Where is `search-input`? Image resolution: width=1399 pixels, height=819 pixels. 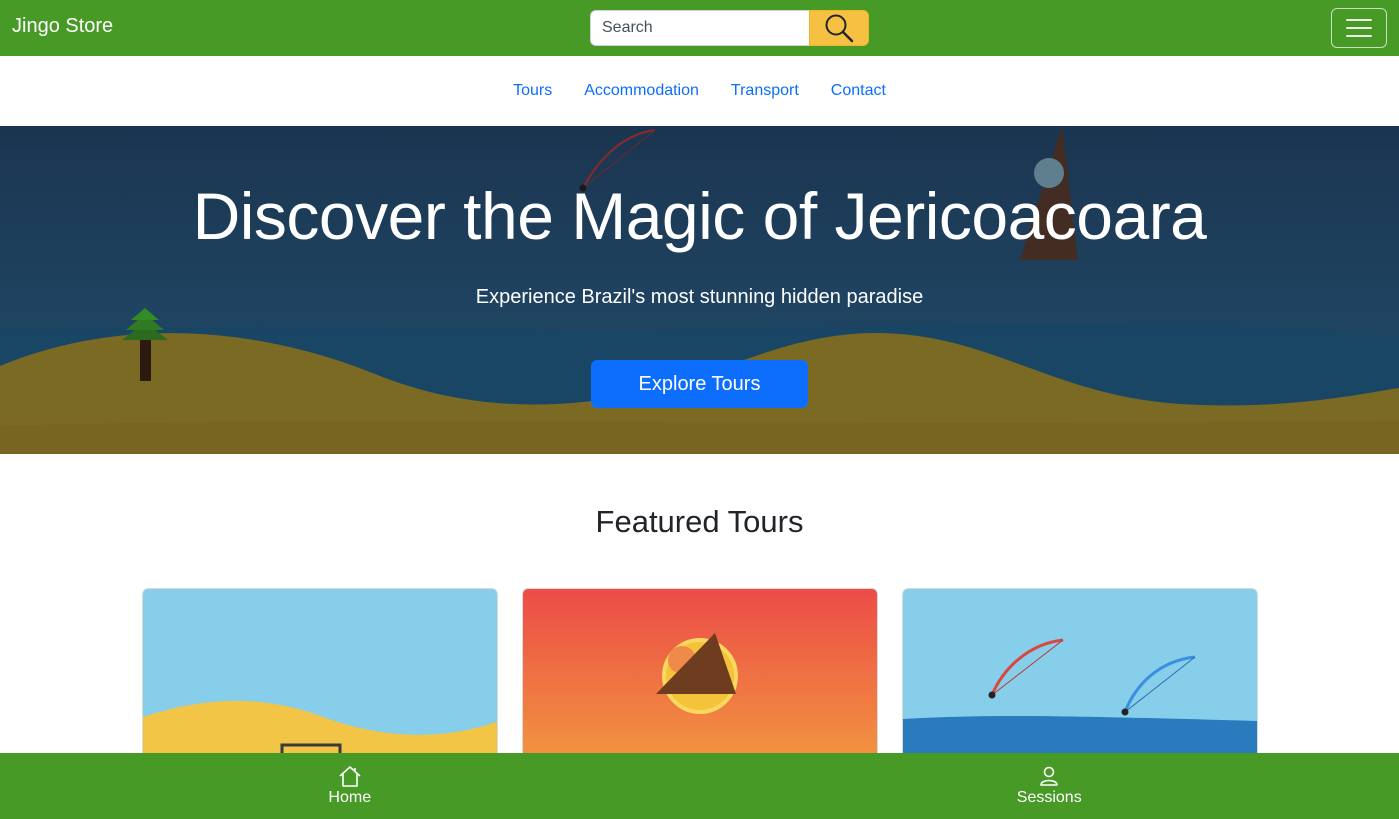 search-input is located at coordinates (699, 28).